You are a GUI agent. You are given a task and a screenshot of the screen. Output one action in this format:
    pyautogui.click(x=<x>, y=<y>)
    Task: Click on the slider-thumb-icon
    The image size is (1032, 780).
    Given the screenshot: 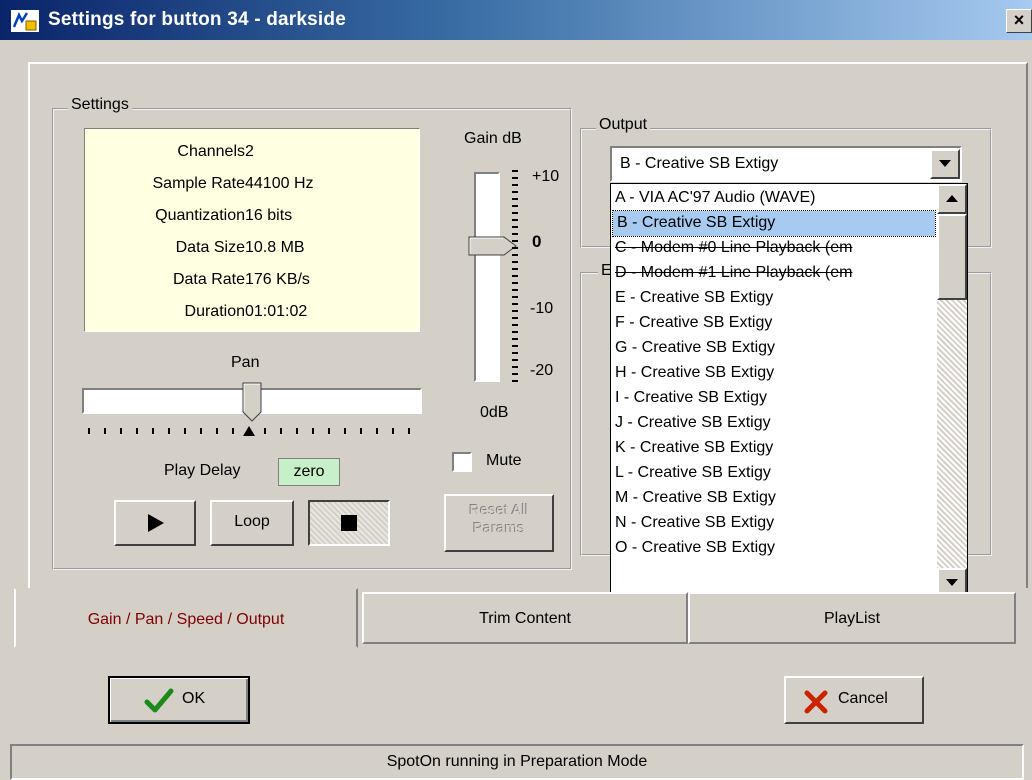 What is the action you would take?
    pyautogui.click(x=252, y=402)
    